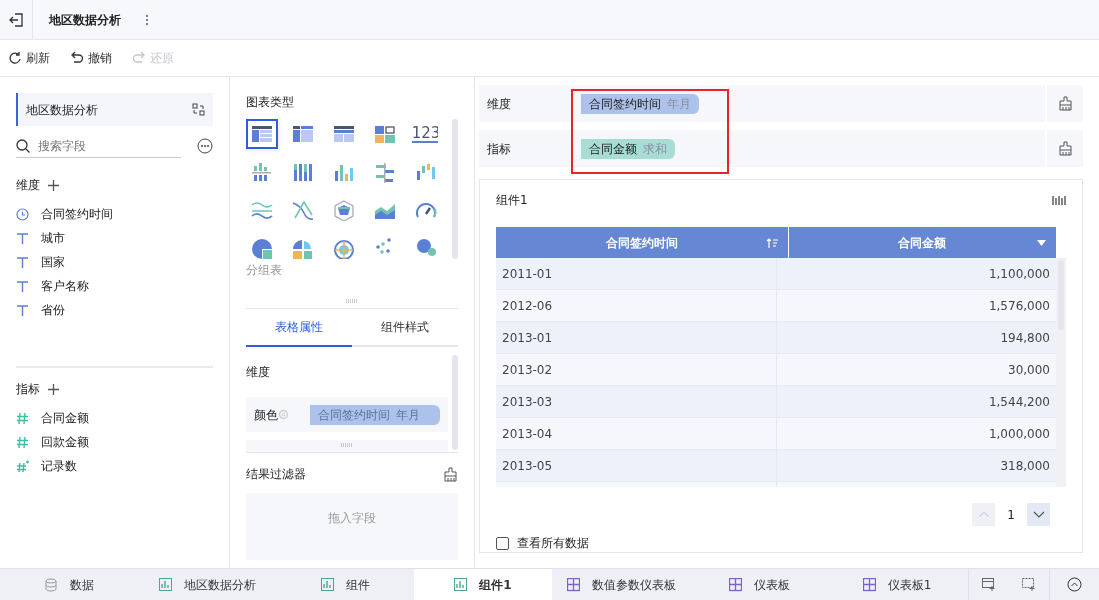  Describe the element at coordinates (1011, 515) in the screenshot. I see `page-number: 1` at that location.